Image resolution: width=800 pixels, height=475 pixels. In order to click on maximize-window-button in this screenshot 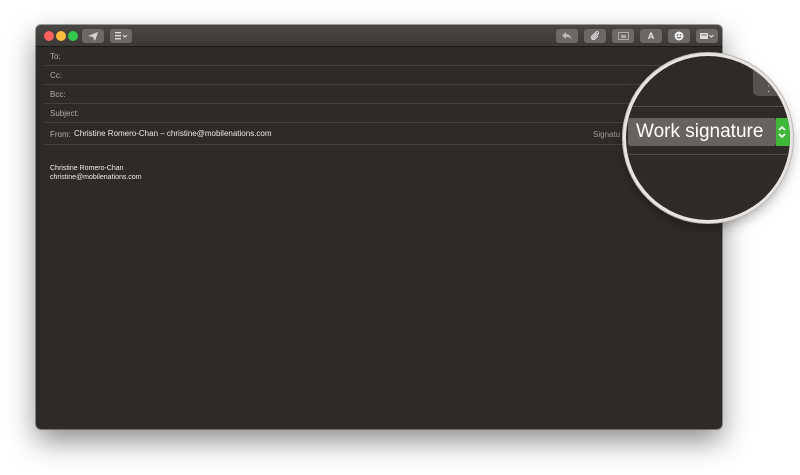, I will do `click(73, 36)`.